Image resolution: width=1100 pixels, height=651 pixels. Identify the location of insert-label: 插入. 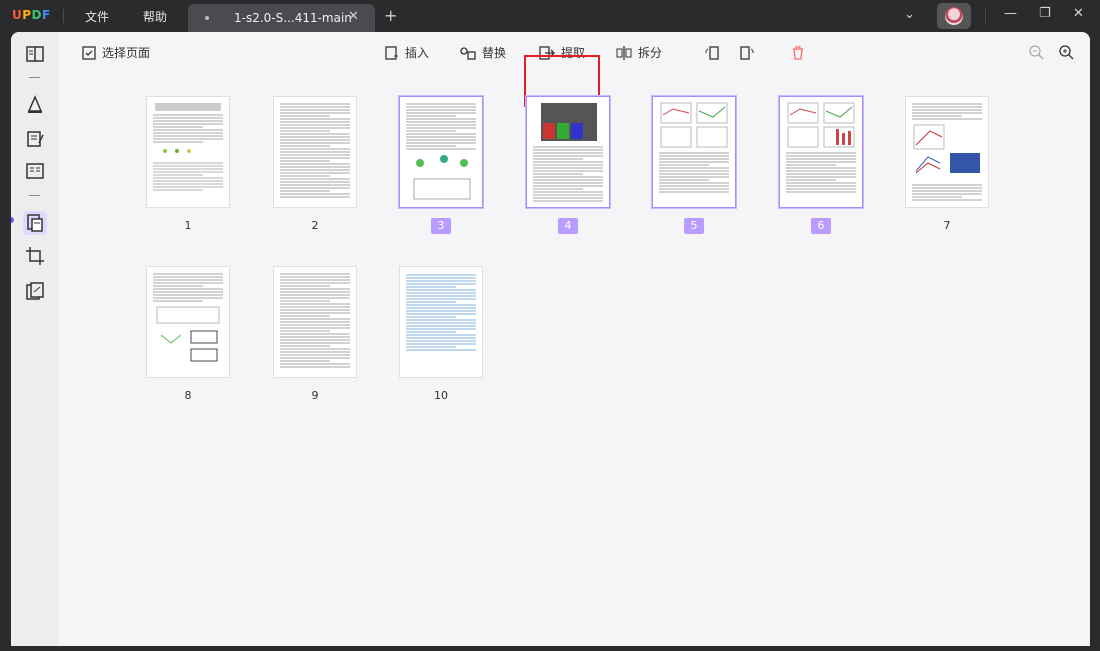
(417, 53).